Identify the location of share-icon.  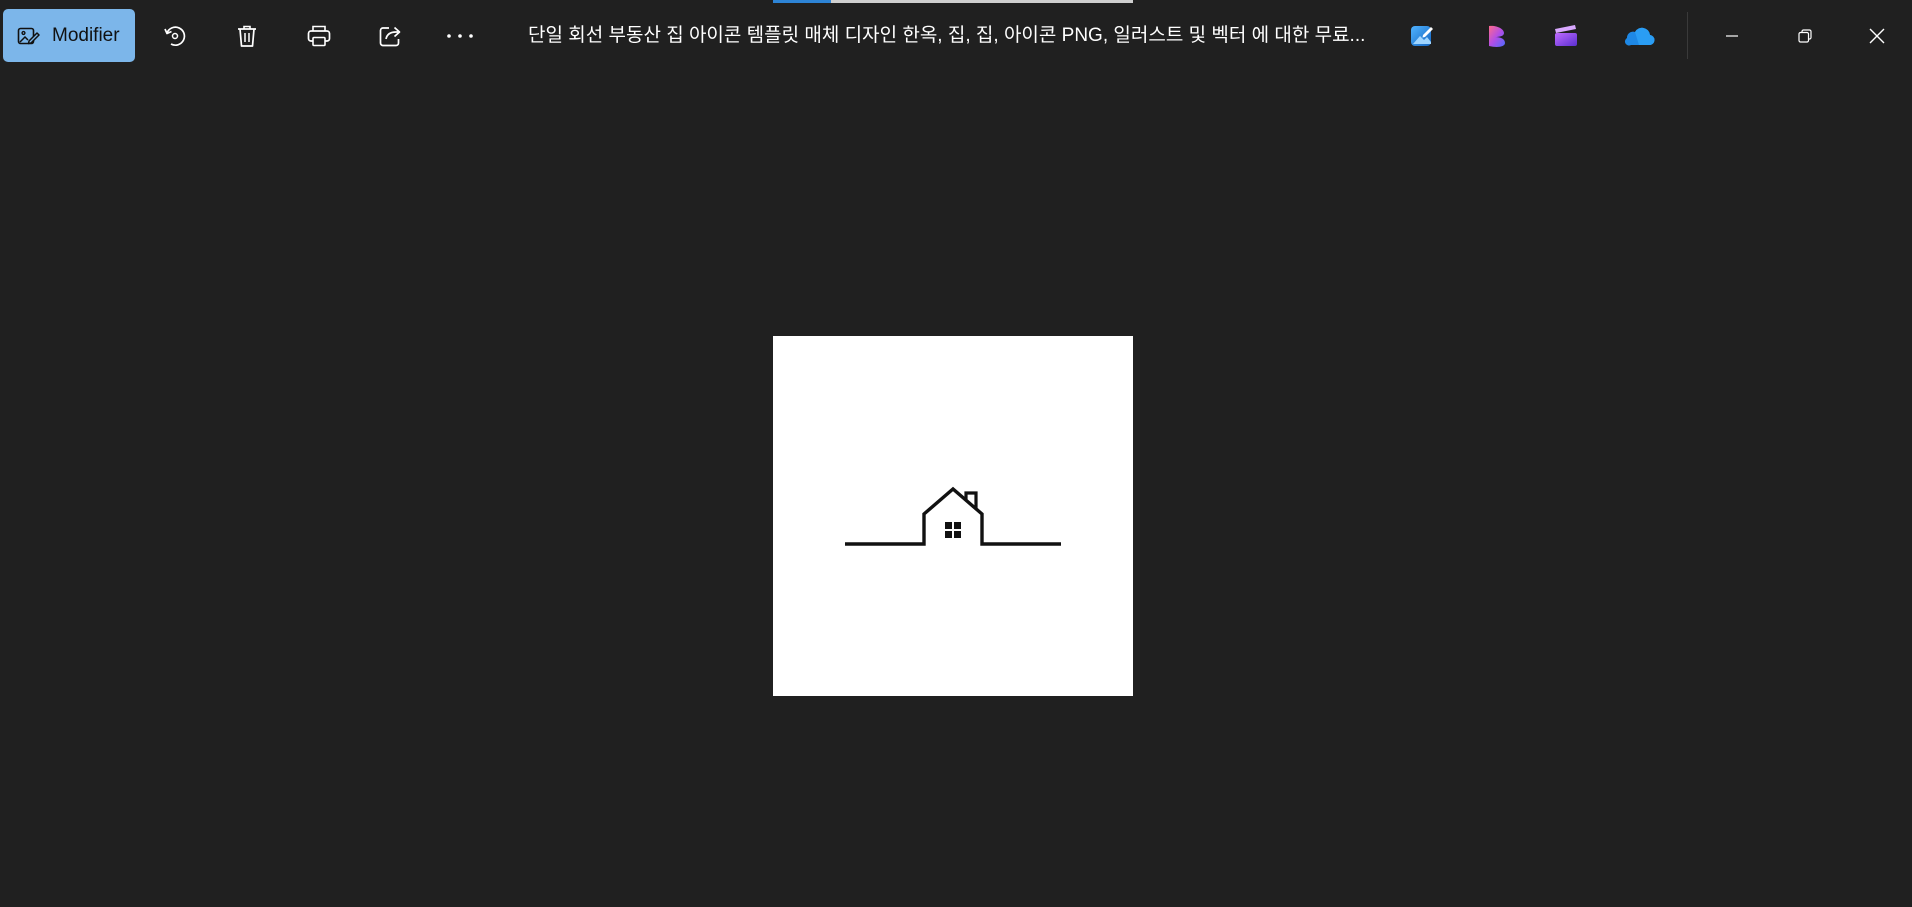
(390, 36).